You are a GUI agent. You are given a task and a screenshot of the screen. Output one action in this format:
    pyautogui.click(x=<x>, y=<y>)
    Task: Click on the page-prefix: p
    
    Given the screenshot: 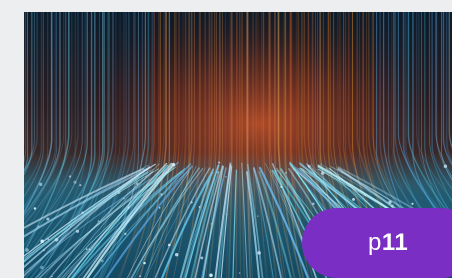 What is the action you would take?
    pyautogui.click(x=375, y=242)
    